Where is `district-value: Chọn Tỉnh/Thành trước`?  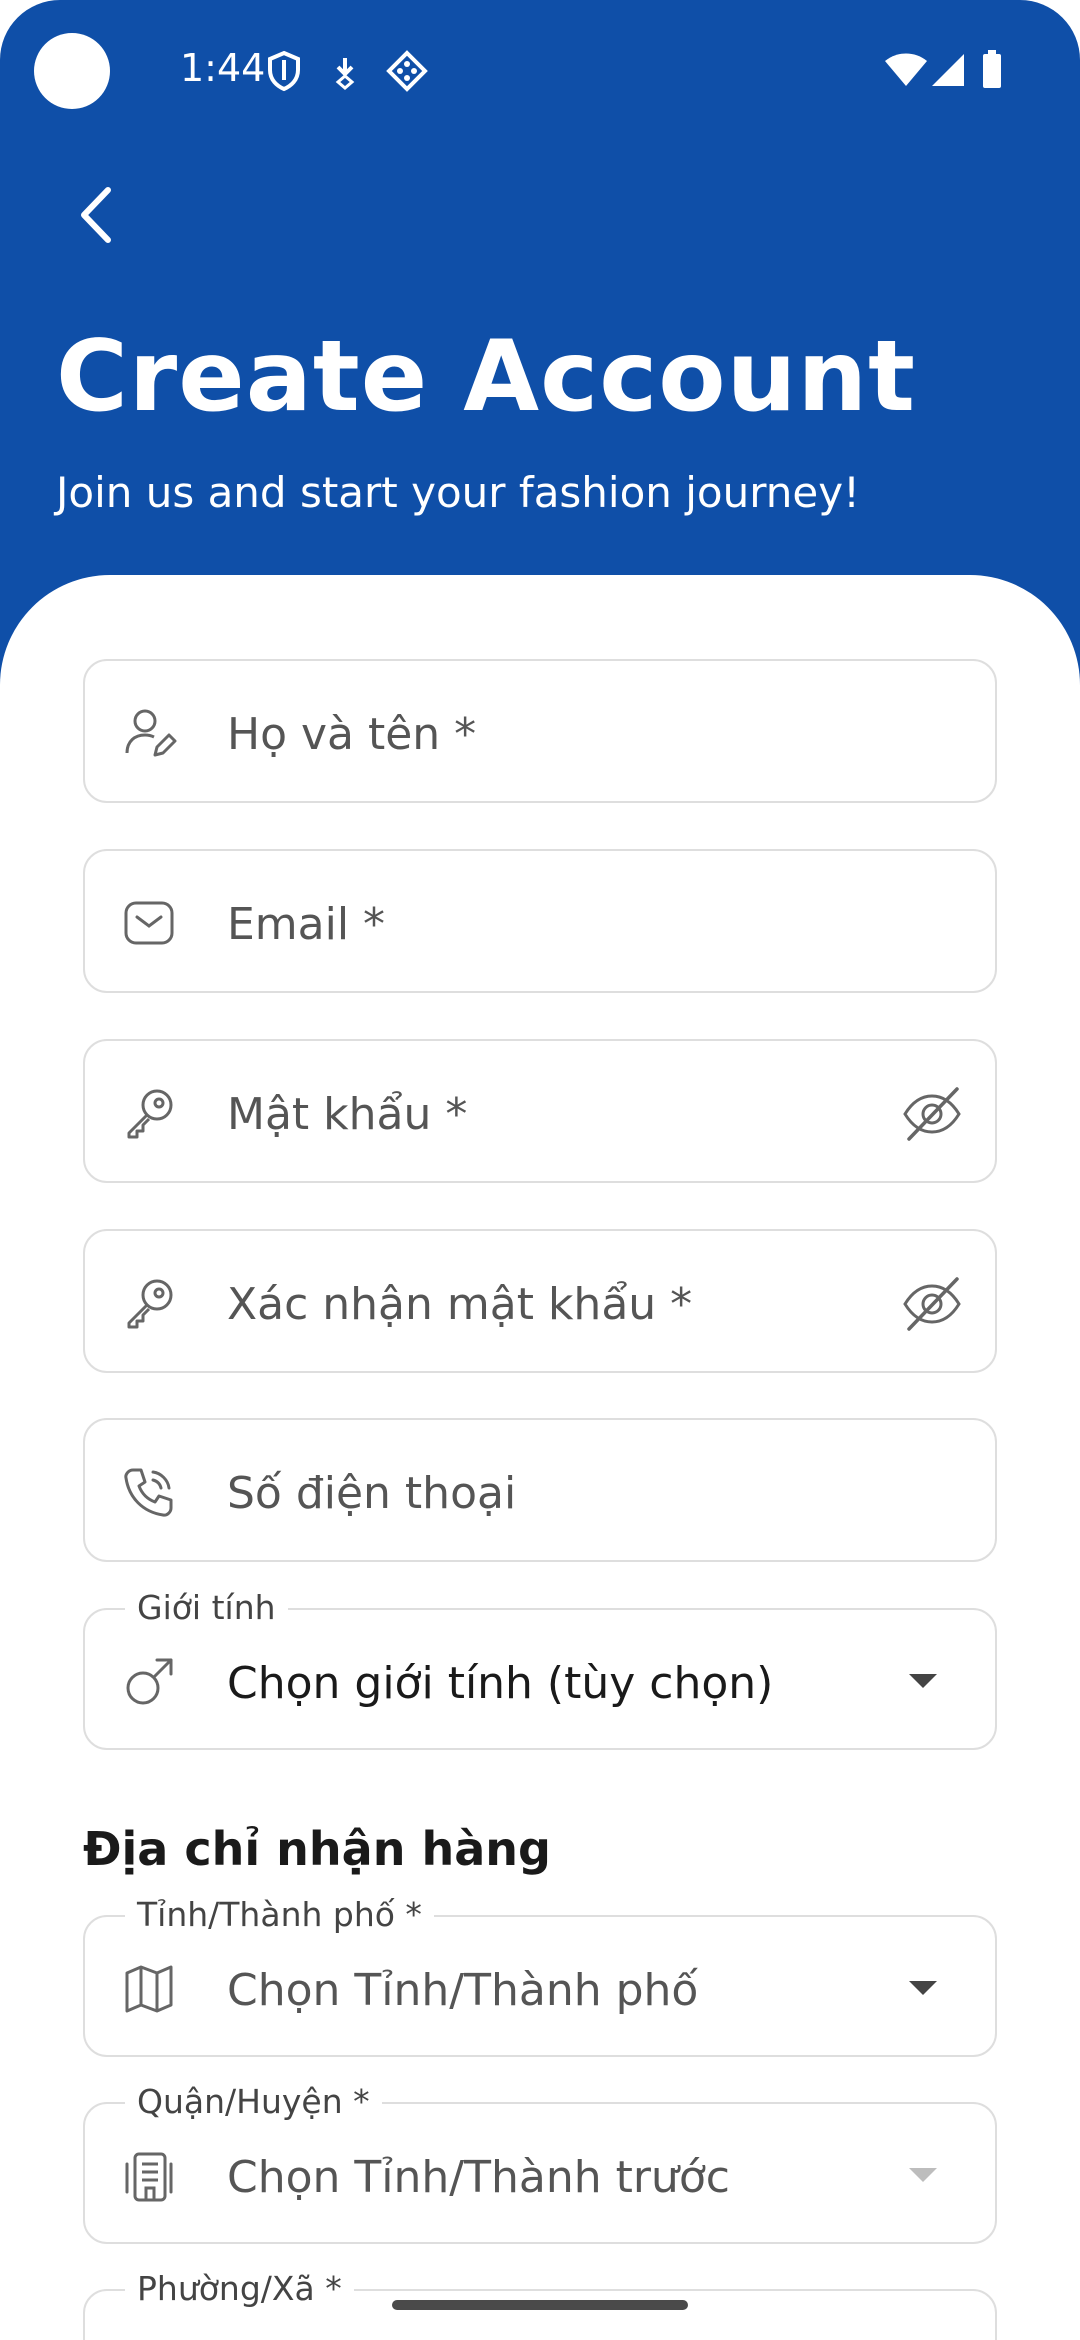
district-value: Chọn Tỉnh/Thành trước is located at coordinates (478, 2177).